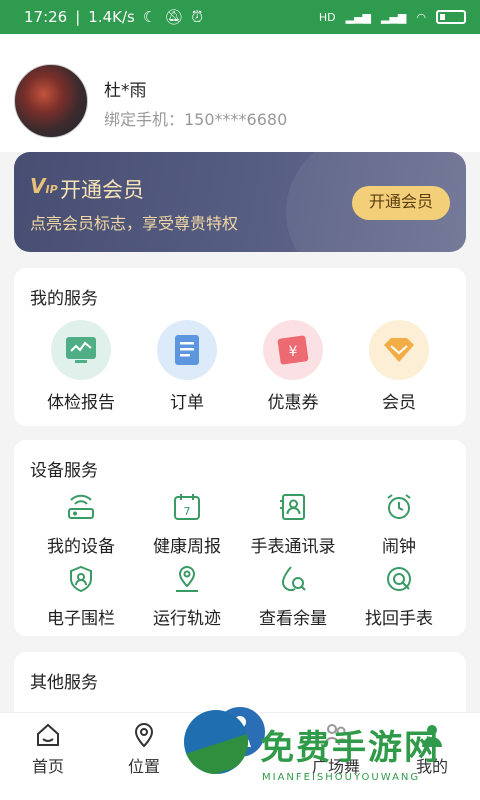 The height and width of the screenshot is (800, 480). Describe the element at coordinates (399, 403) in the screenshot. I see `service-label: 会员` at that location.